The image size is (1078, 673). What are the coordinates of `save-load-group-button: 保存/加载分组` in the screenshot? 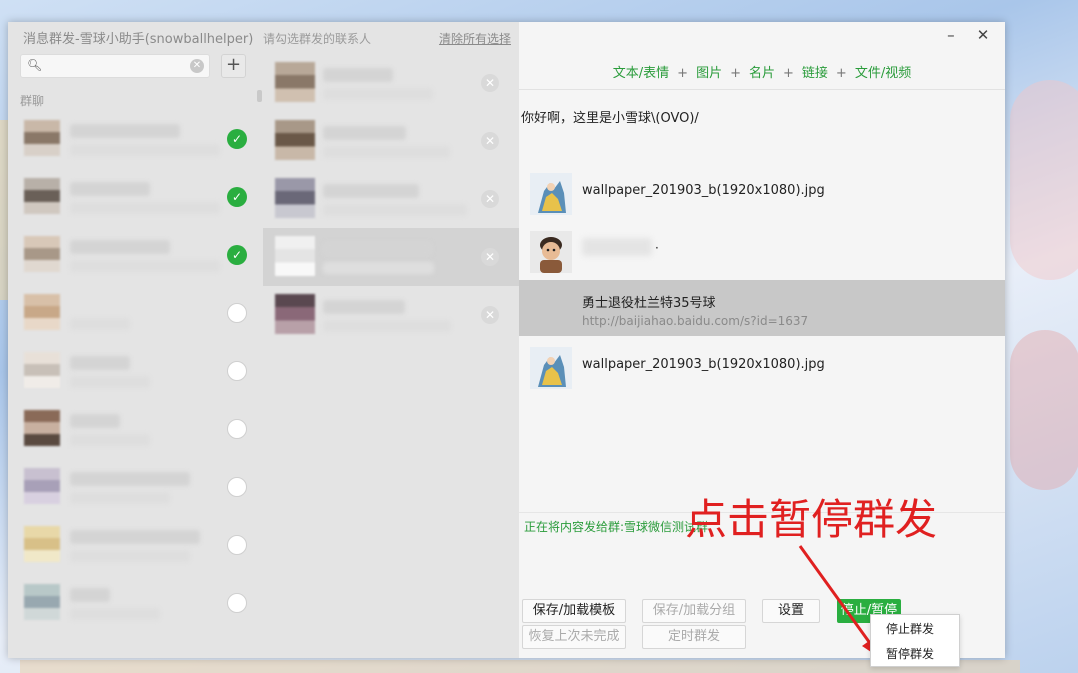 It's located at (694, 611).